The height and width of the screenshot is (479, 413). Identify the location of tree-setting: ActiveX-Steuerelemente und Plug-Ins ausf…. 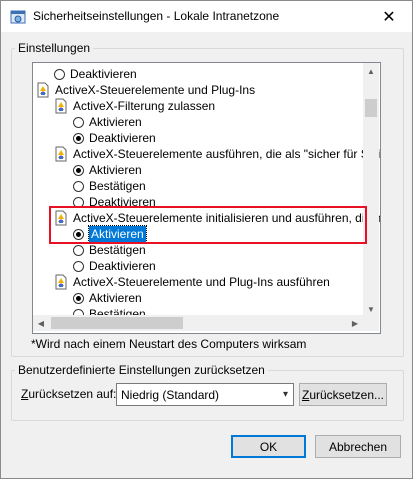
(192, 282).